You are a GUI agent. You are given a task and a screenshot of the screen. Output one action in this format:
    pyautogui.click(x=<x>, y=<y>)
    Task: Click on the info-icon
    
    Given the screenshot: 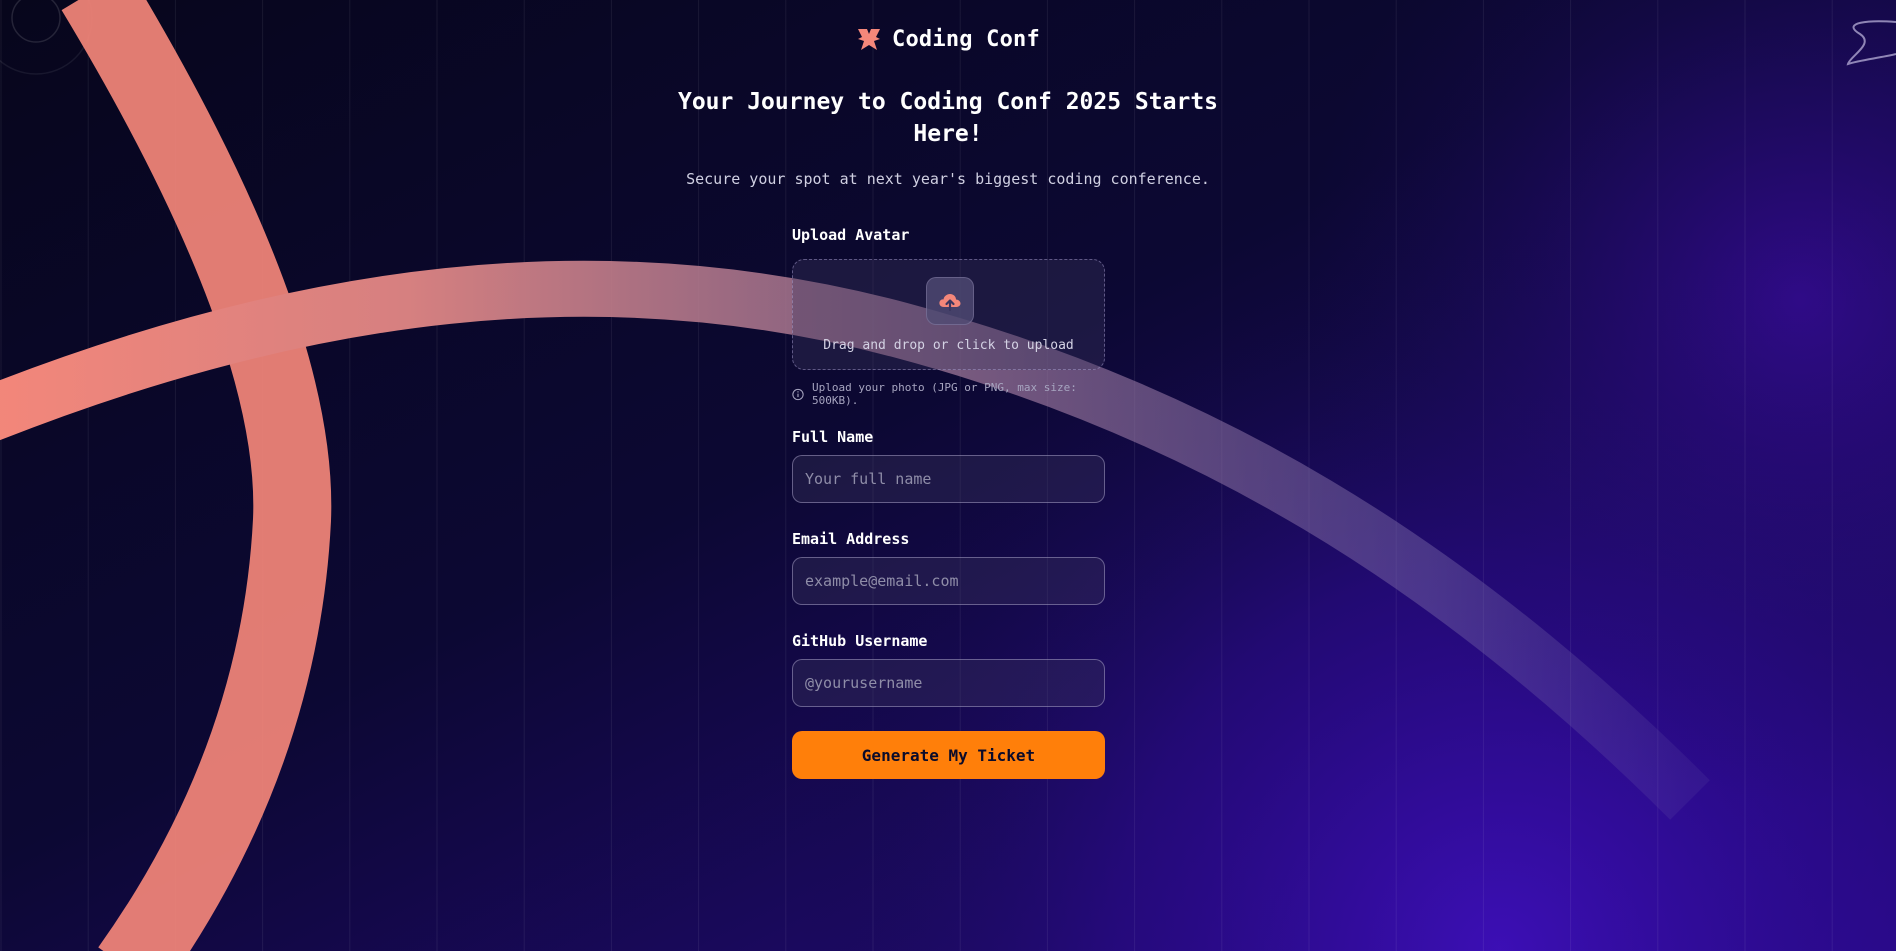 What is the action you would take?
    pyautogui.click(x=798, y=394)
    